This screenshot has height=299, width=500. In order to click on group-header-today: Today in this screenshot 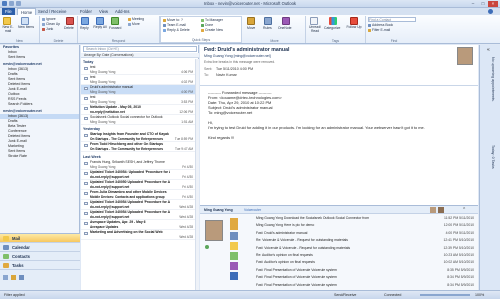, I will do `click(88, 62)`.